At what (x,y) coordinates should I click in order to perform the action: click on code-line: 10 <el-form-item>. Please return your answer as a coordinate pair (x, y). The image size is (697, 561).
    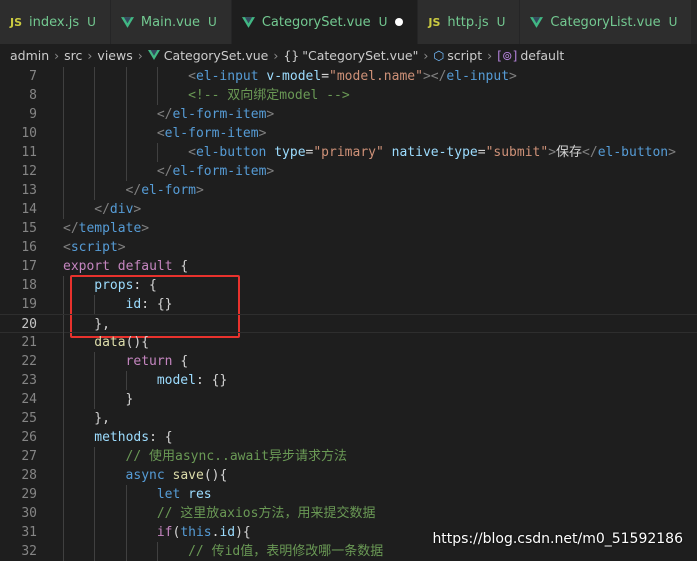
    Looking at the image, I should click on (348, 133).